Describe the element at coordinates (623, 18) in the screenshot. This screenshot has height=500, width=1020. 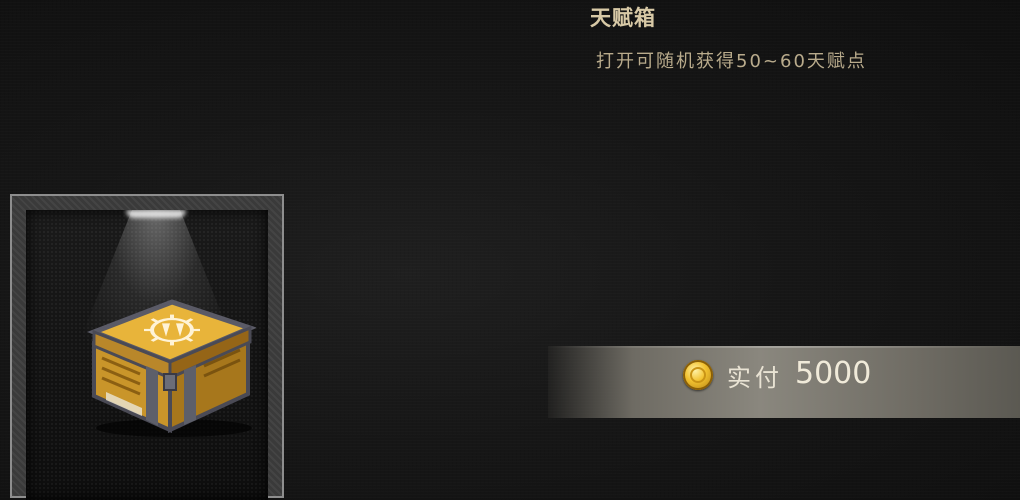
I see `item-title: 天赋箱` at that location.